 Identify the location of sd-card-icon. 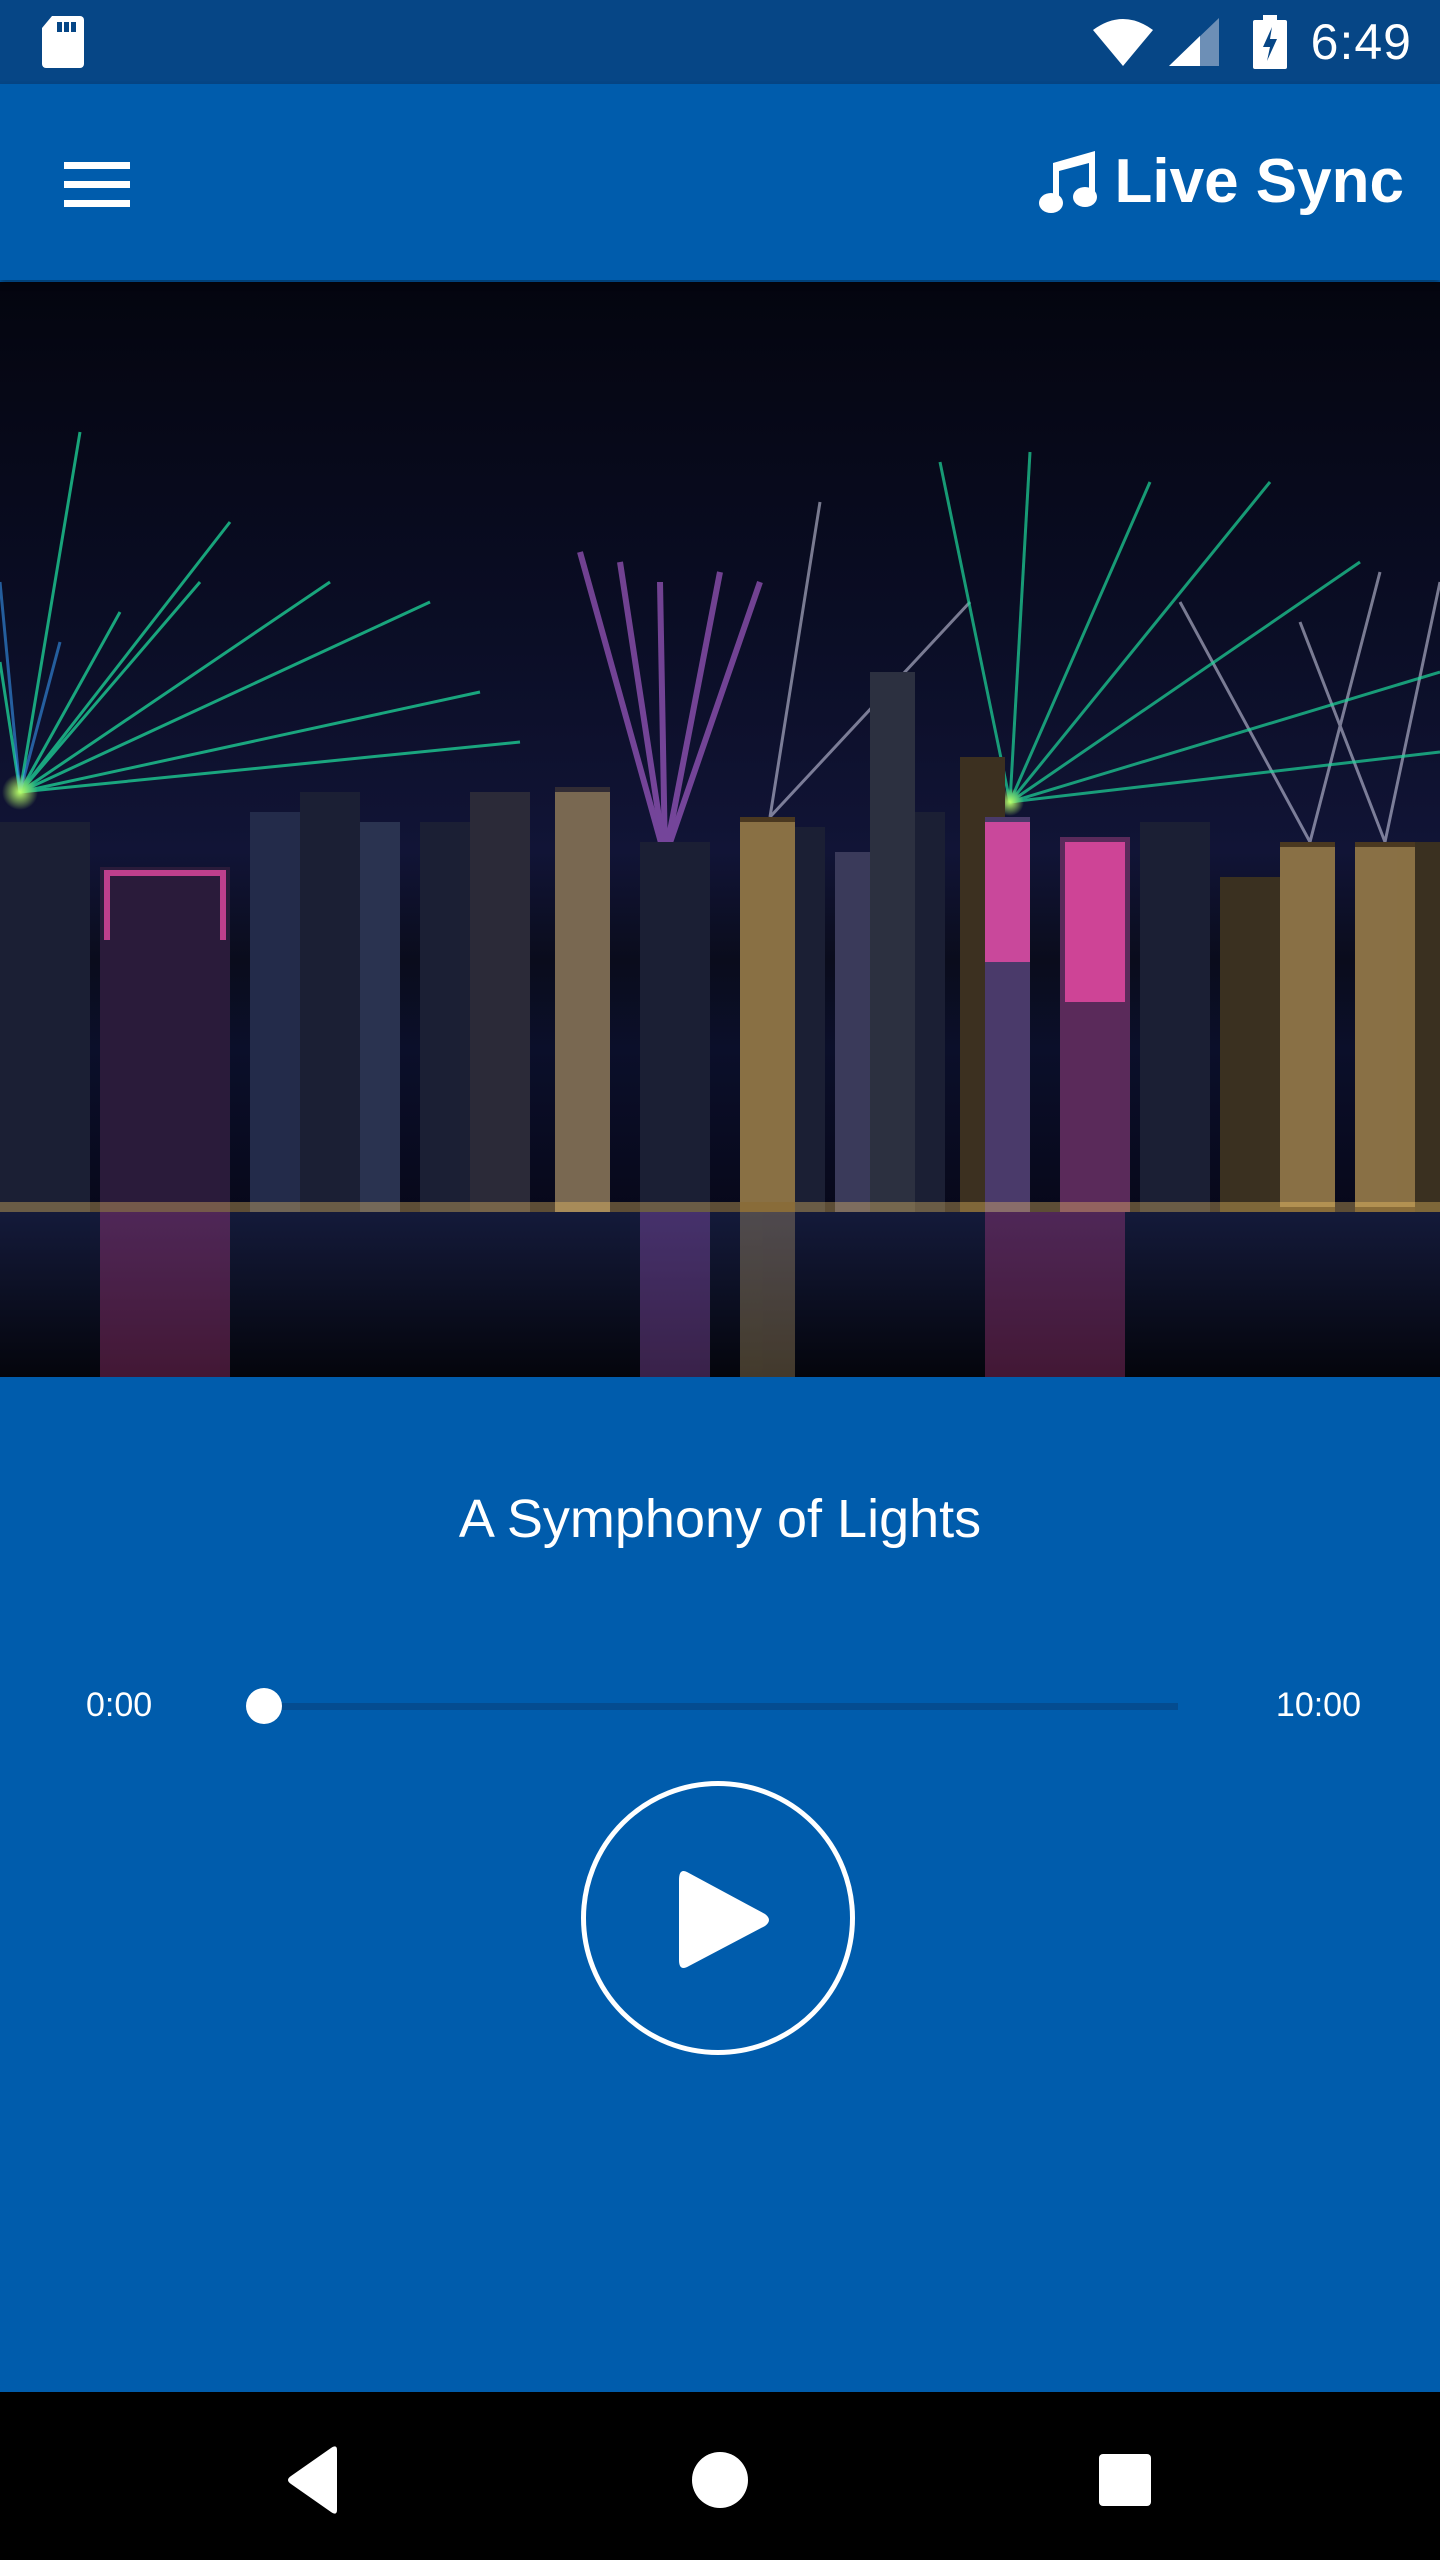
(63, 42).